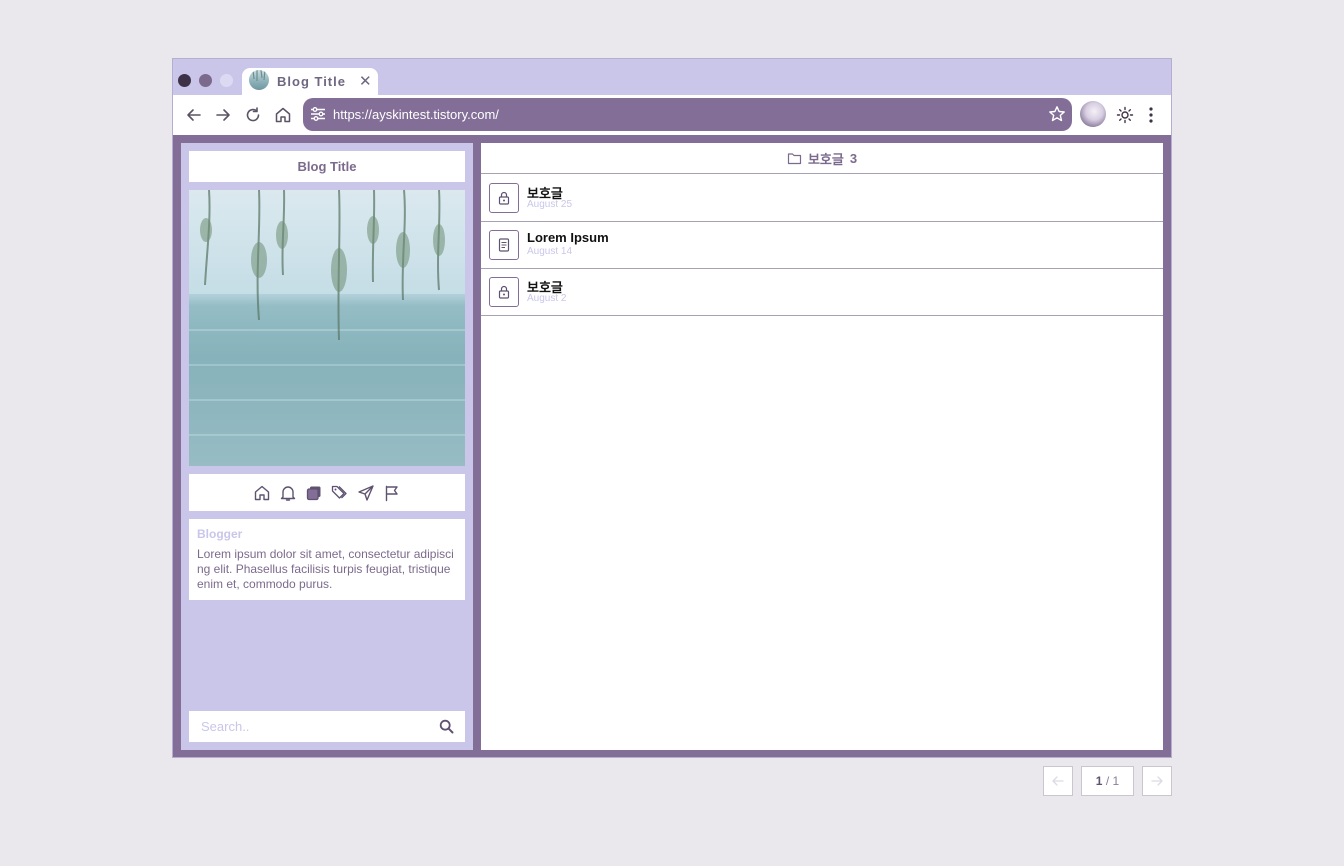  What do you see at coordinates (568, 237) in the screenshot?
I see `post-title: Lorem Ipsum` at bounding box center [568, 237].